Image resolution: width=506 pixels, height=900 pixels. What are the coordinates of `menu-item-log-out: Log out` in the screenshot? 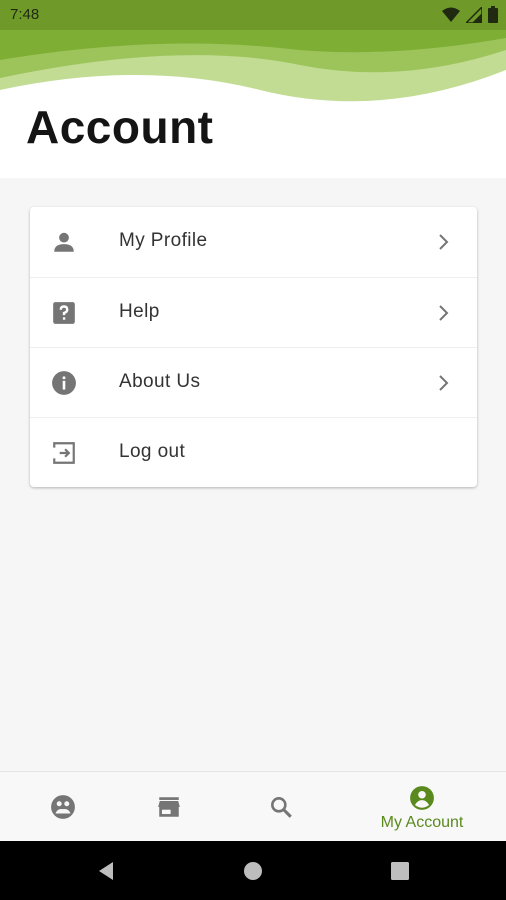 It's located at (253, 452).